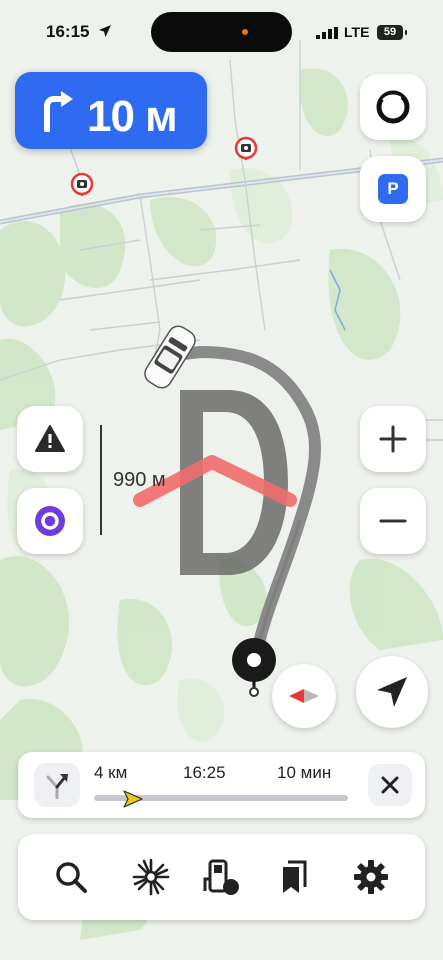  Describe the element at coordinates (221, 785) in the screenshot. I see `route-info-bar: 4 км 16:25 10 мин` at that location.